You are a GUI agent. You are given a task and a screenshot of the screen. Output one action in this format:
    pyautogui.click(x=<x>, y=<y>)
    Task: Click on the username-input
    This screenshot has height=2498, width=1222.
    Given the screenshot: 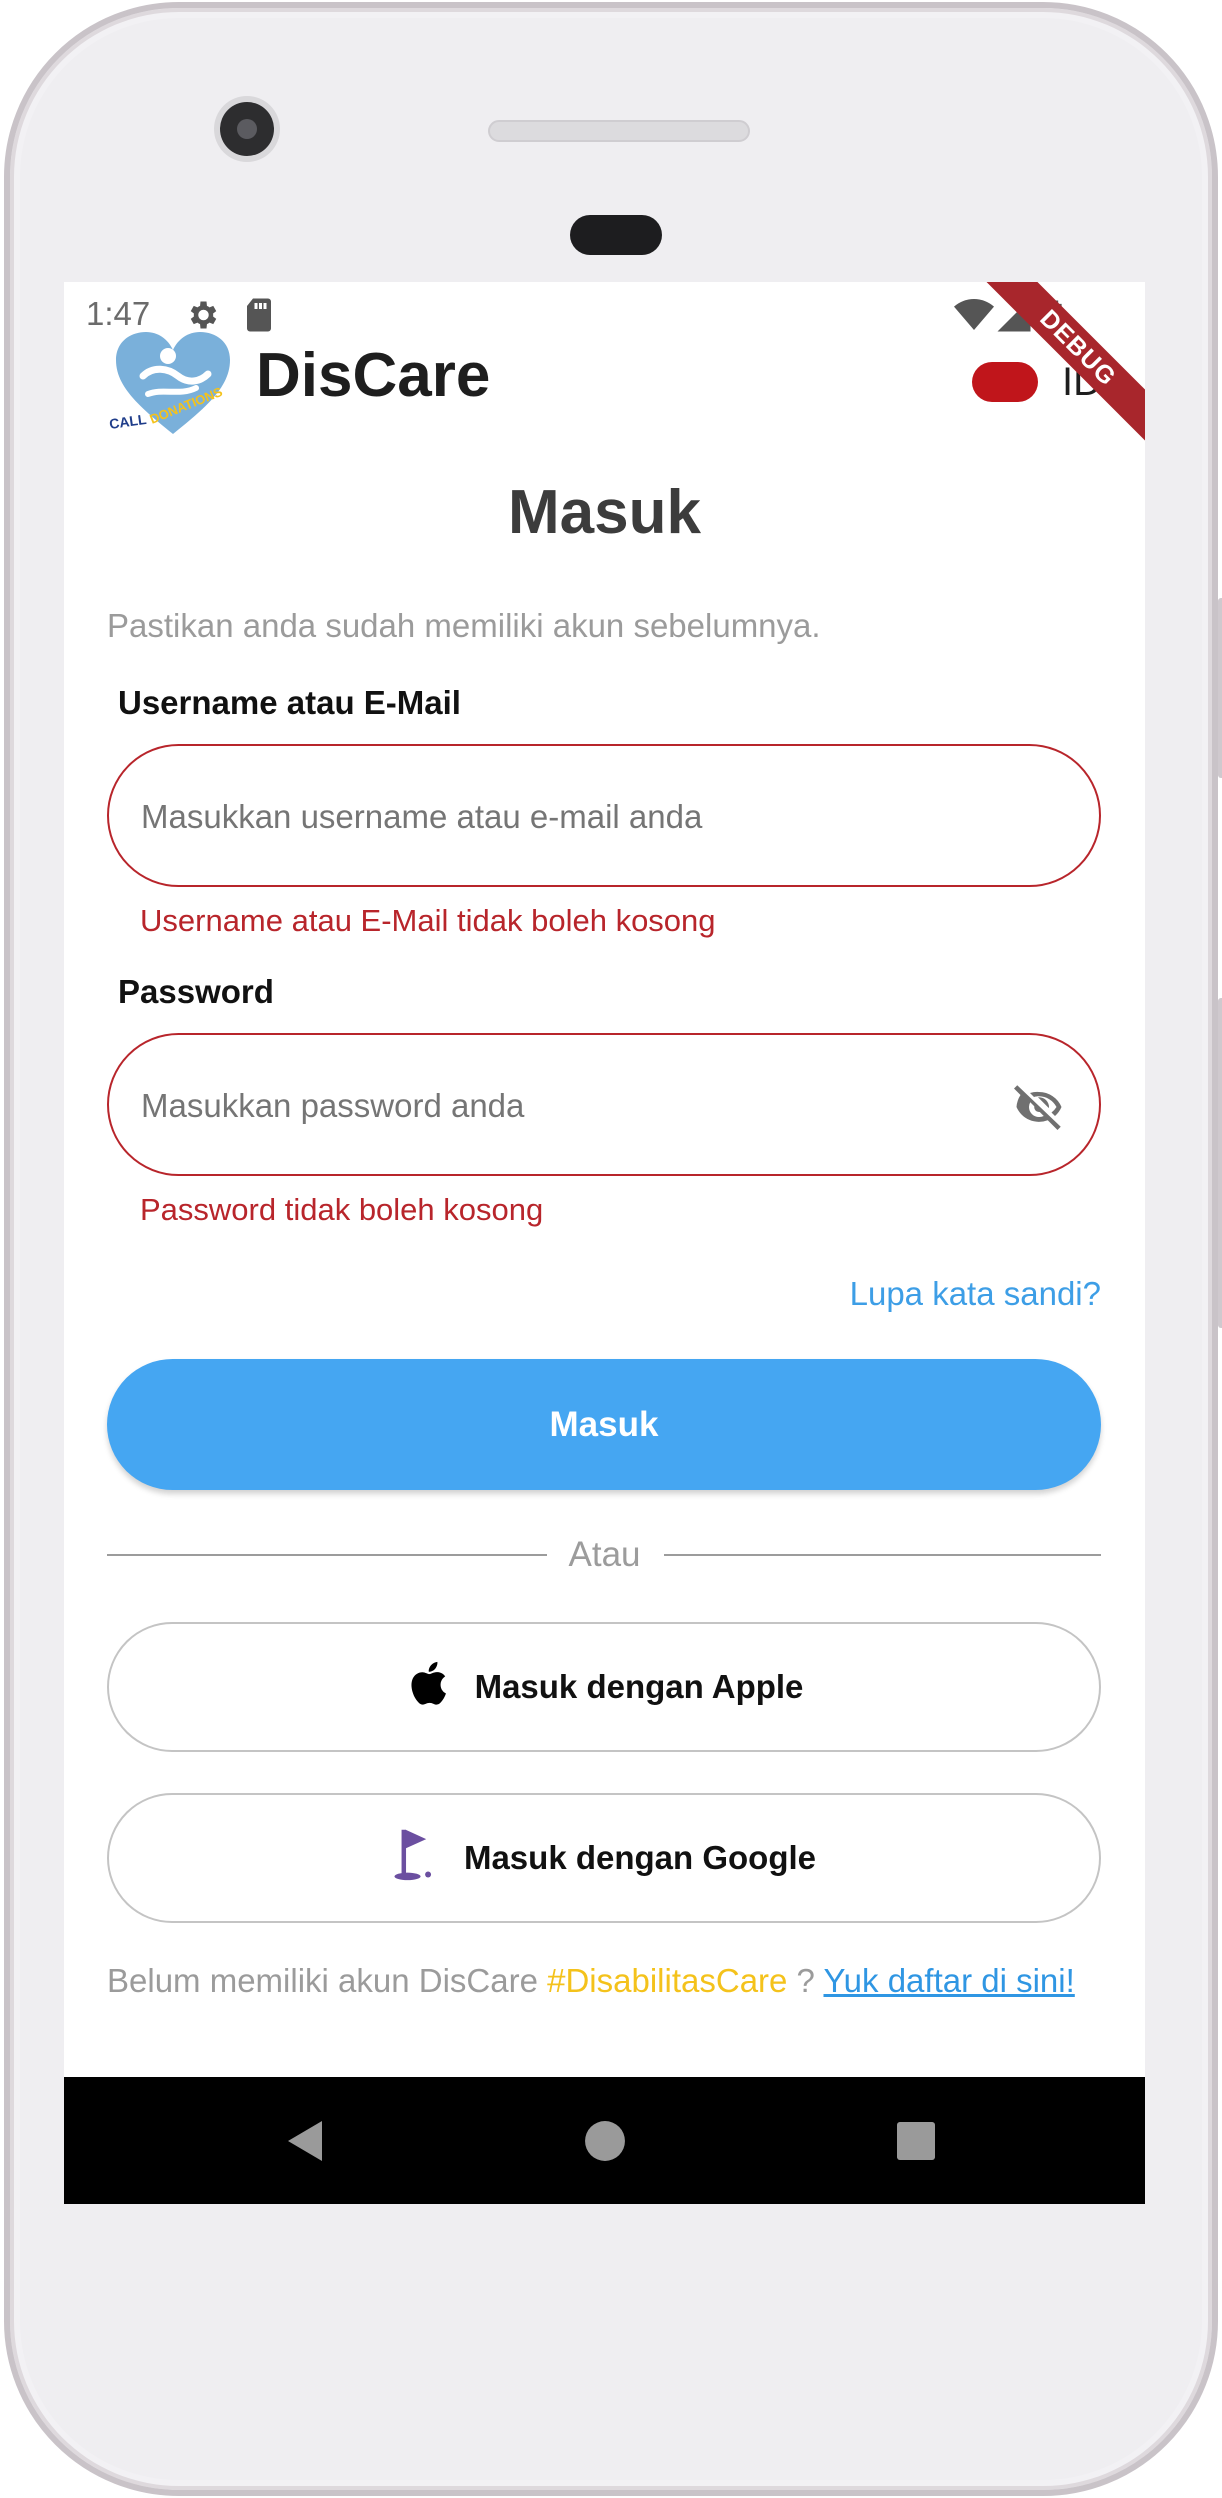 What is the action you would take?
    pyautogui.click(x=551, y=816)
    